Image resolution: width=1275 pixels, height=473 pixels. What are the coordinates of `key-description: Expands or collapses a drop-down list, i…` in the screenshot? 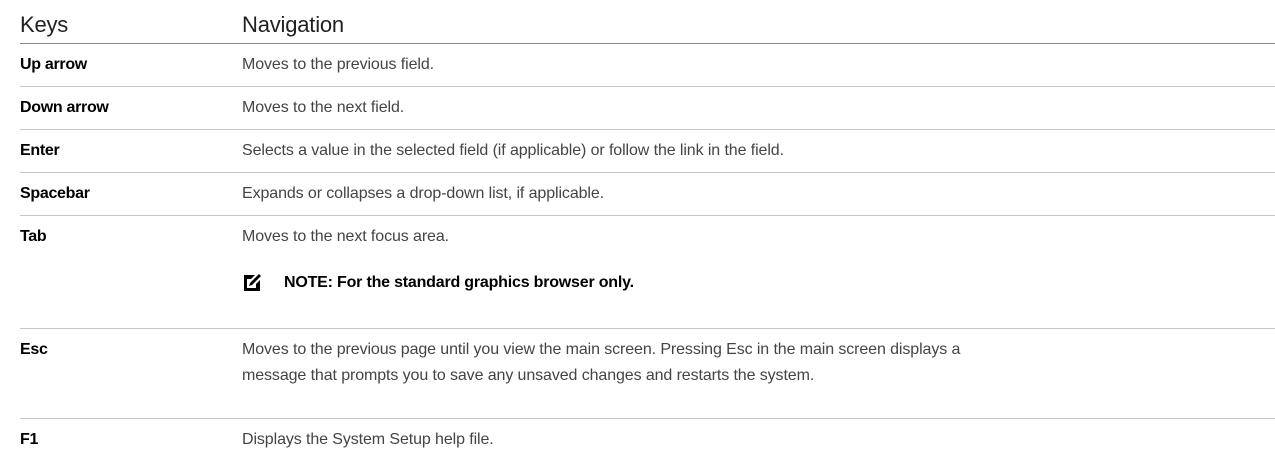 It's located at (423, 193).